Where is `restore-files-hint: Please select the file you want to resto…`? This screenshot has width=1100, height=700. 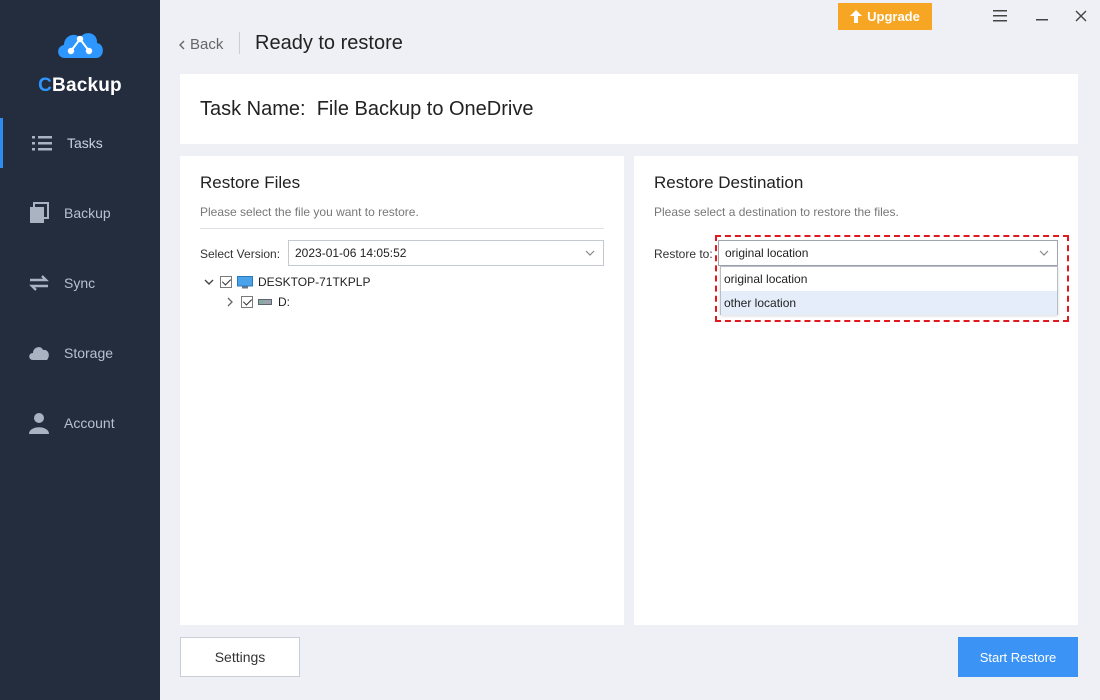 restore-files-hint: Please select the file you want to resto… is located at coordinates (309, 212).